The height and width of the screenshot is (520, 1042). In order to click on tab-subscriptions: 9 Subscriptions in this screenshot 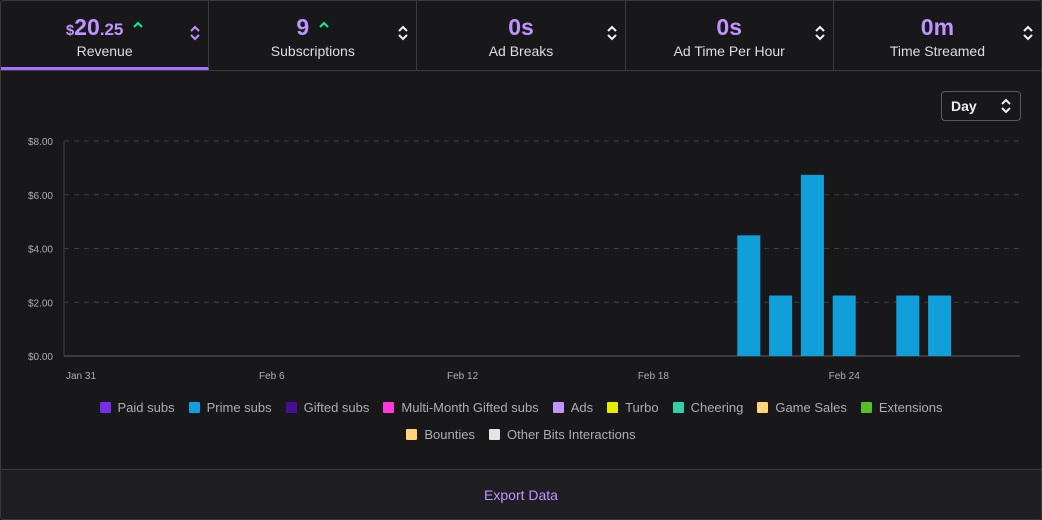, I will do `click(313, 35)`.